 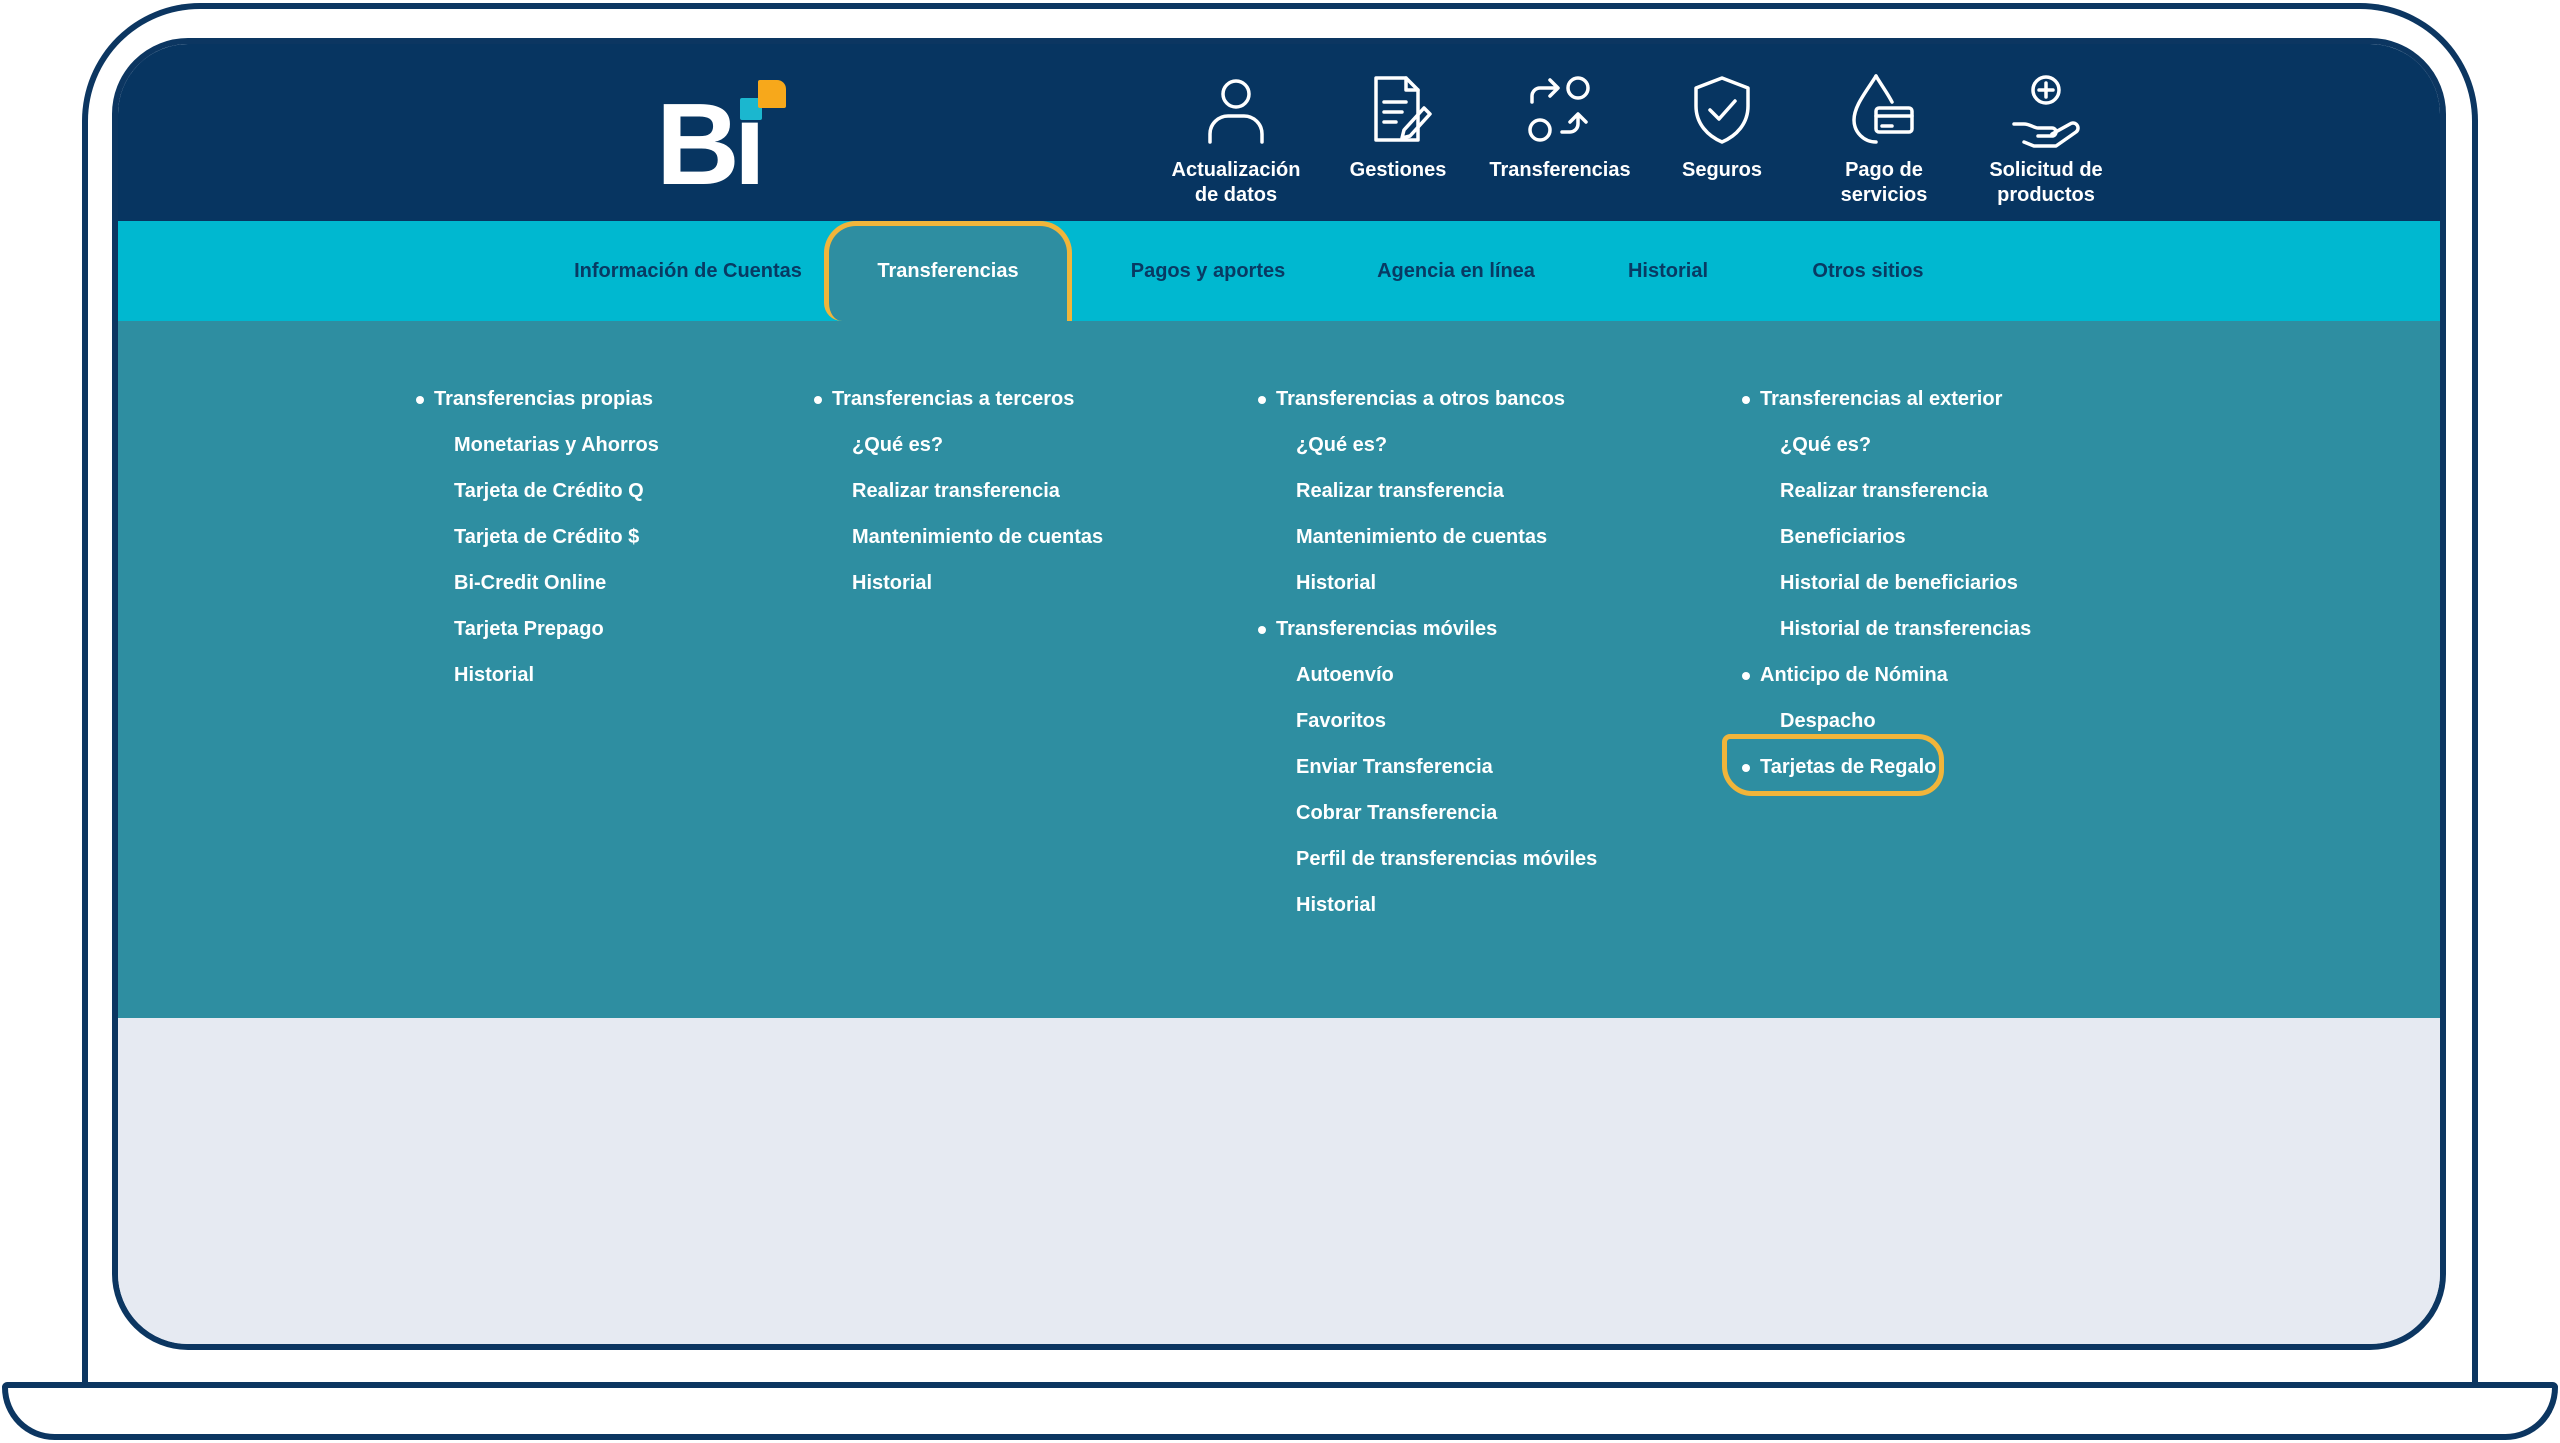 What do you see at coordinates (529, 629) in the screenshot?
I see `menu-link: Tarjeta Prepago` at bounding box center [529, 629].